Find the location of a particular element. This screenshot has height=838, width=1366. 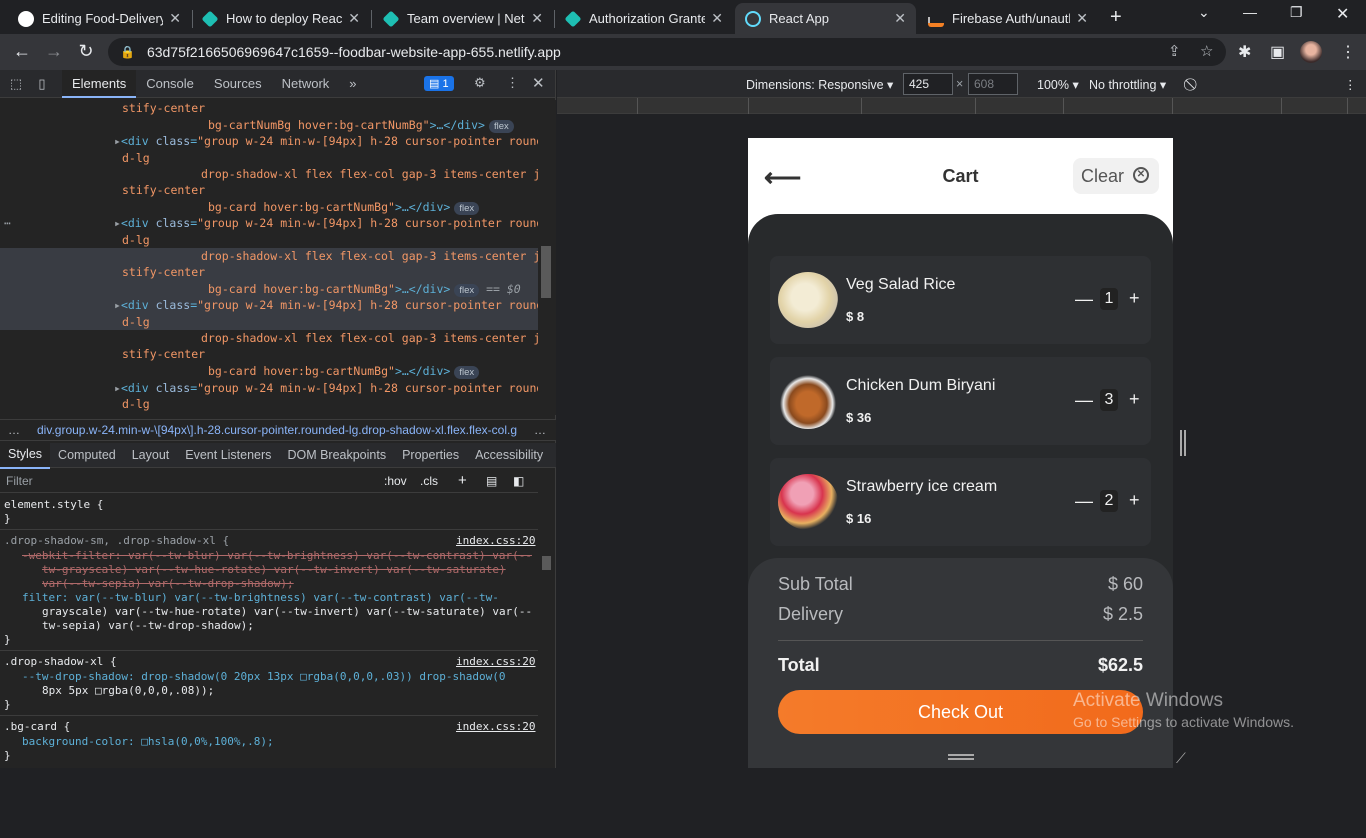

tab-layout: Layout is located at coordinates (151, 455).